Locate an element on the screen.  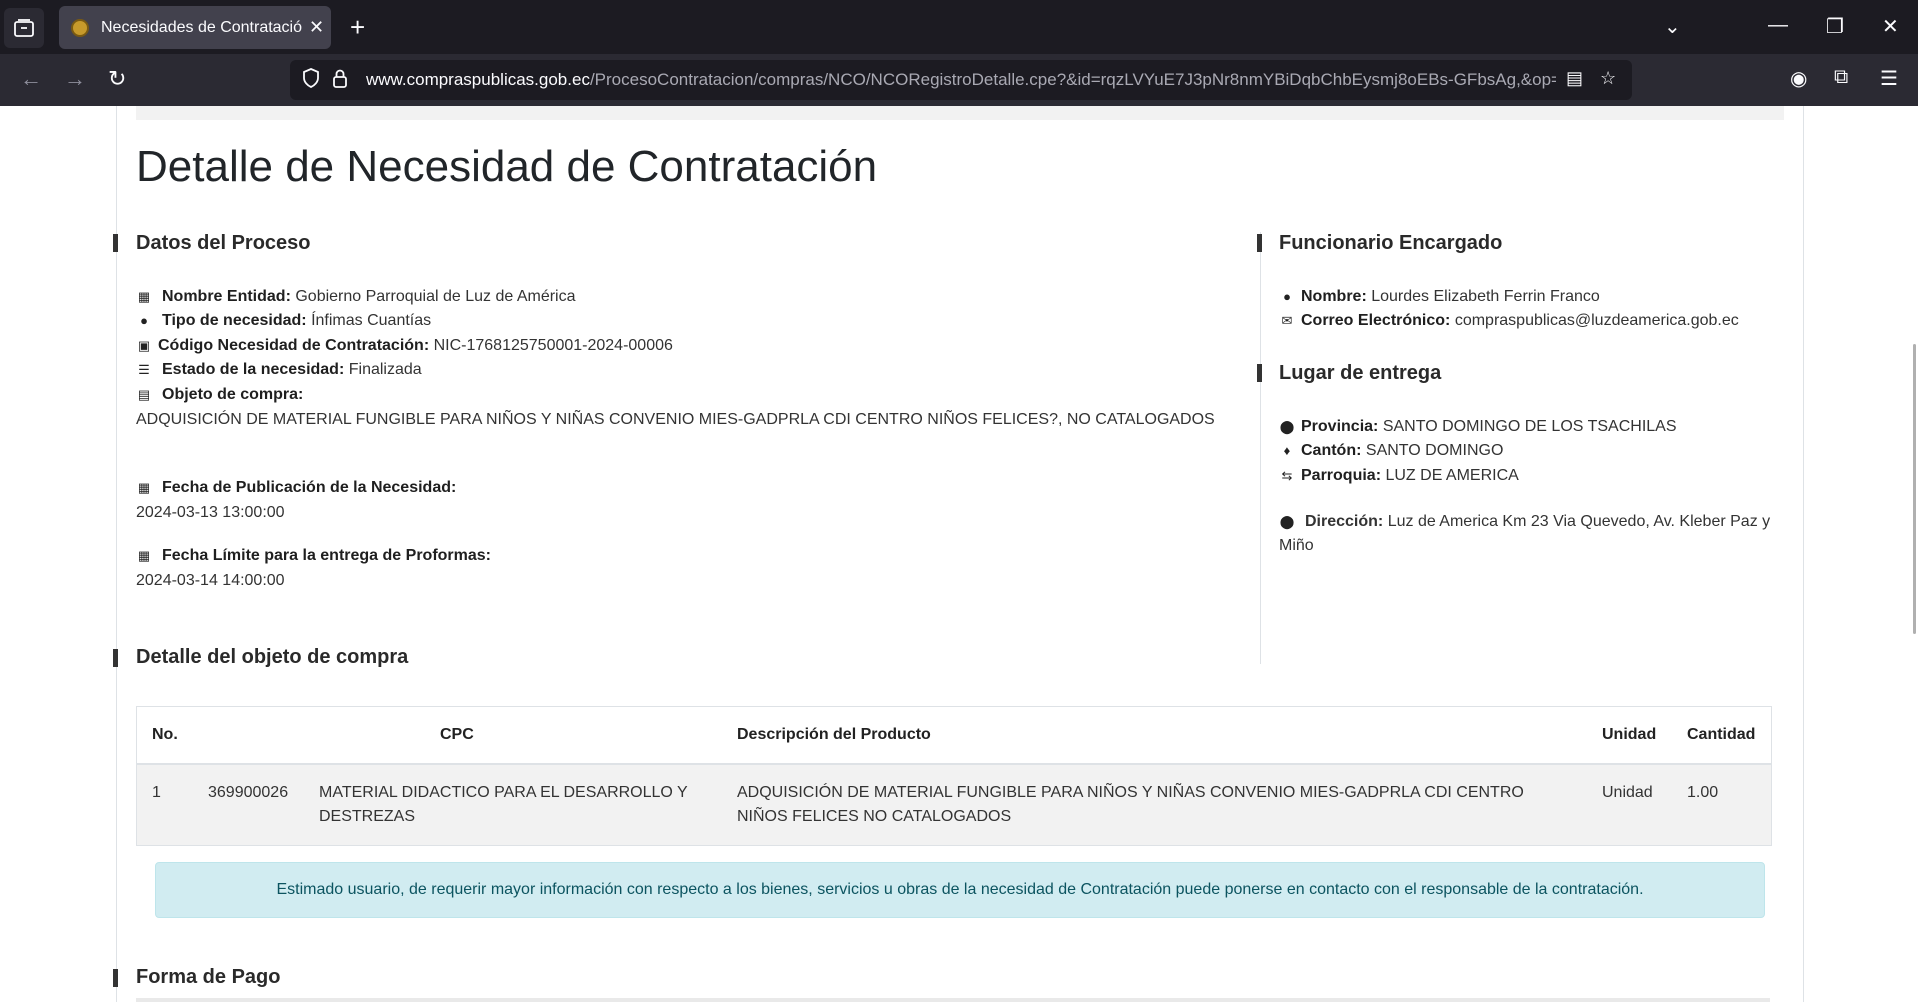
building-icon: ▦ is located at coordinates (144, 296).